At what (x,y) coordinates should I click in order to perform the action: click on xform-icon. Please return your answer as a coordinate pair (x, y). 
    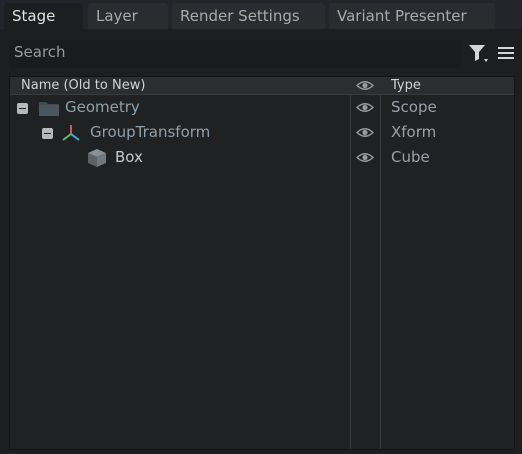
    Looking at the image, I should click on (71, 133).